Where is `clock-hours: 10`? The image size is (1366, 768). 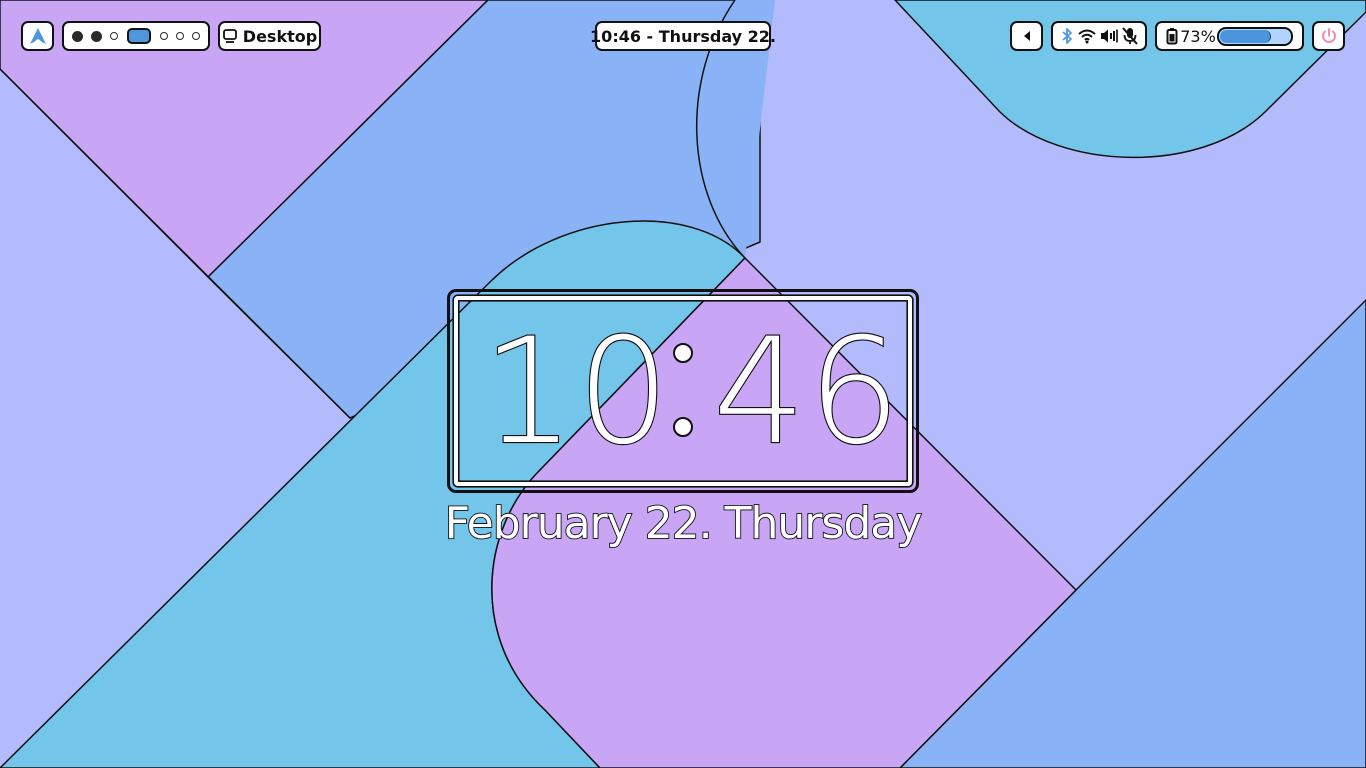 clock-hours: 10 is located at coordinates (576, 392).